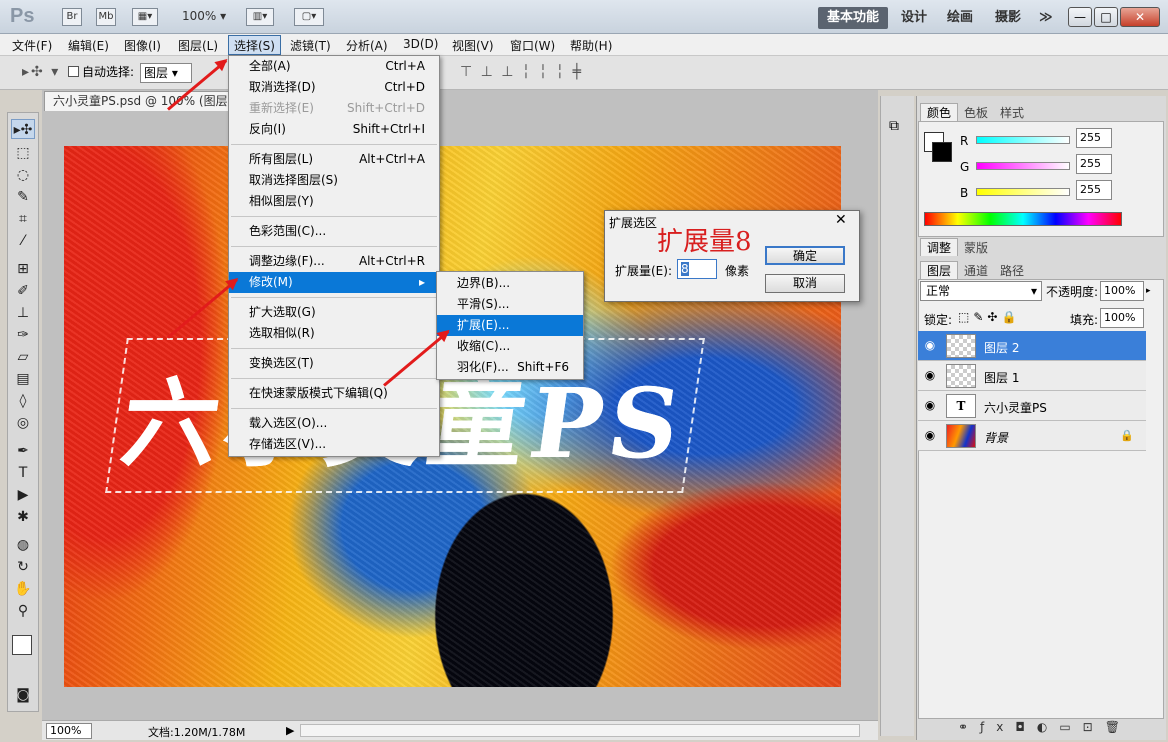 This screenshot has width=1168, height=742. I want to click on horizontal-scrollbar, so click(580, 730).